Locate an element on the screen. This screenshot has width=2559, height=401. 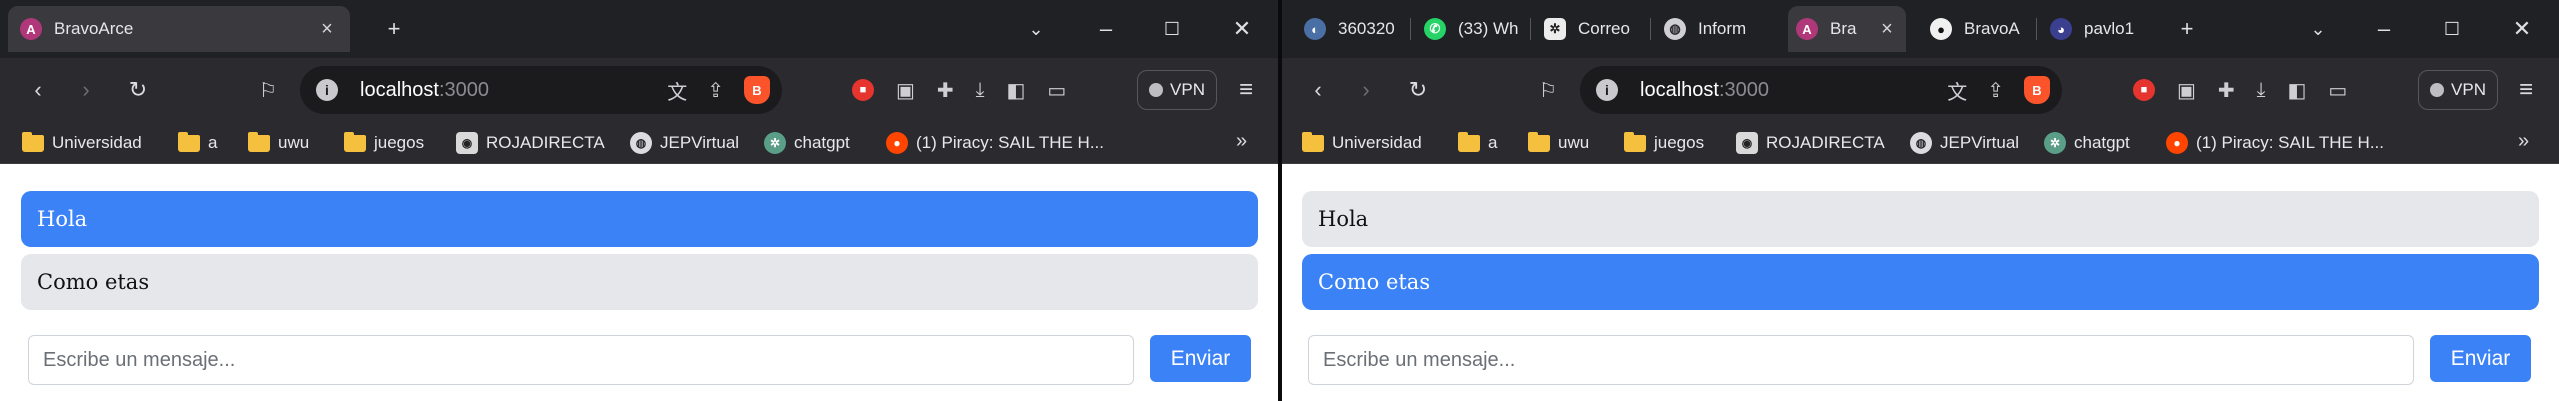
bookmark-label: chatgpt is located at coordinates (2102, 142).